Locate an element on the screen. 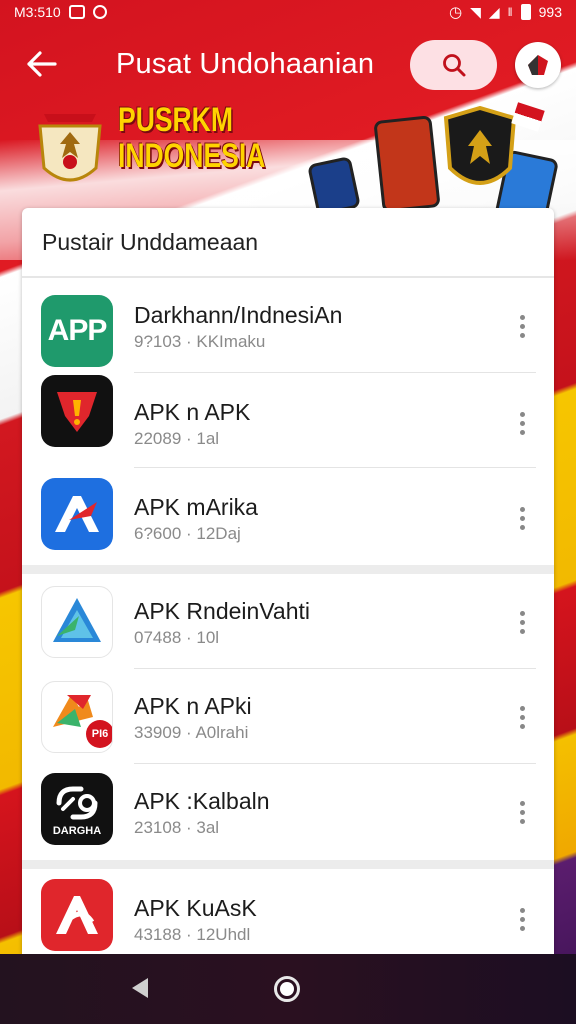 Image resolution: width=576 pixels, height=1024 pixels. notification-icon is located at coordinates (76, 12).